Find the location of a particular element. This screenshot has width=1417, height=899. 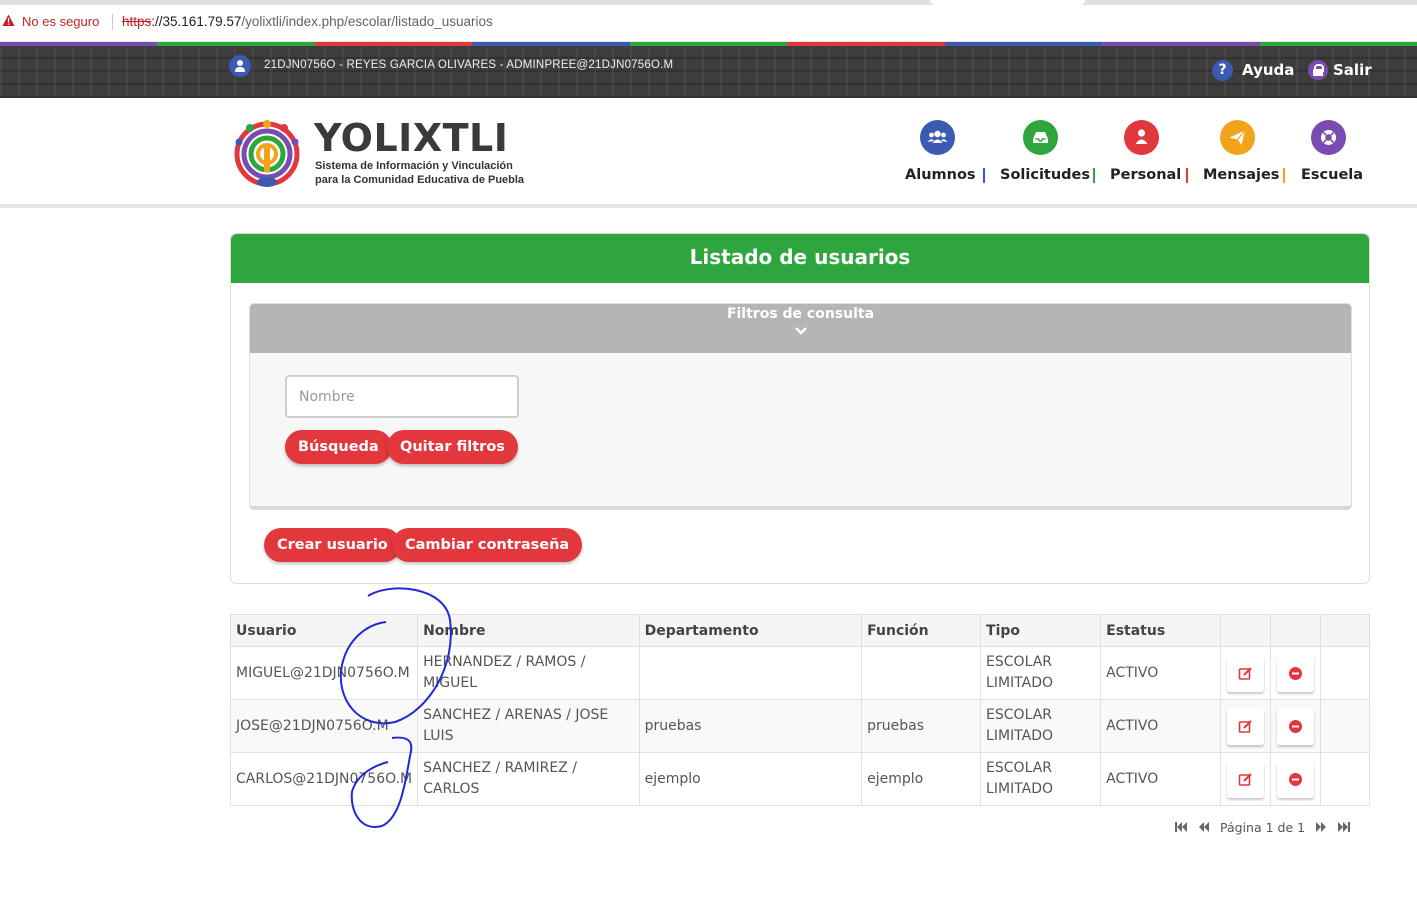

cell-departamento: pruebas is located at coordinates (750, 726).